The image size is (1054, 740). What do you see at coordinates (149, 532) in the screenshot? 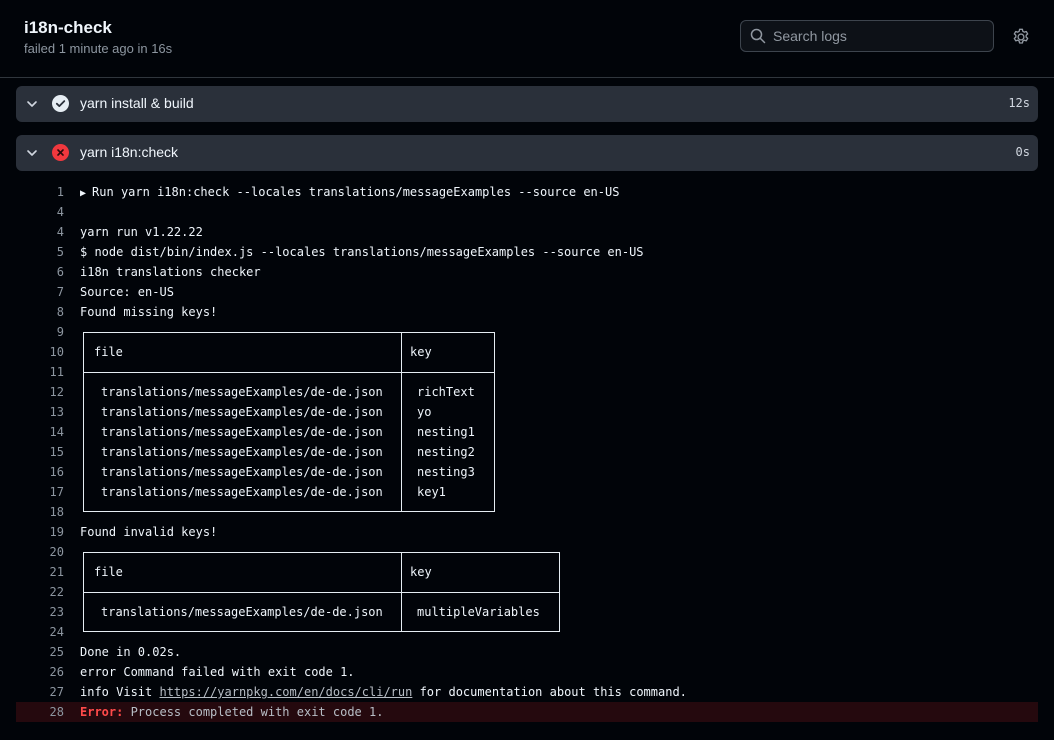
I see `log-text: Found invalid keys!` at bounding box center [149, 532].